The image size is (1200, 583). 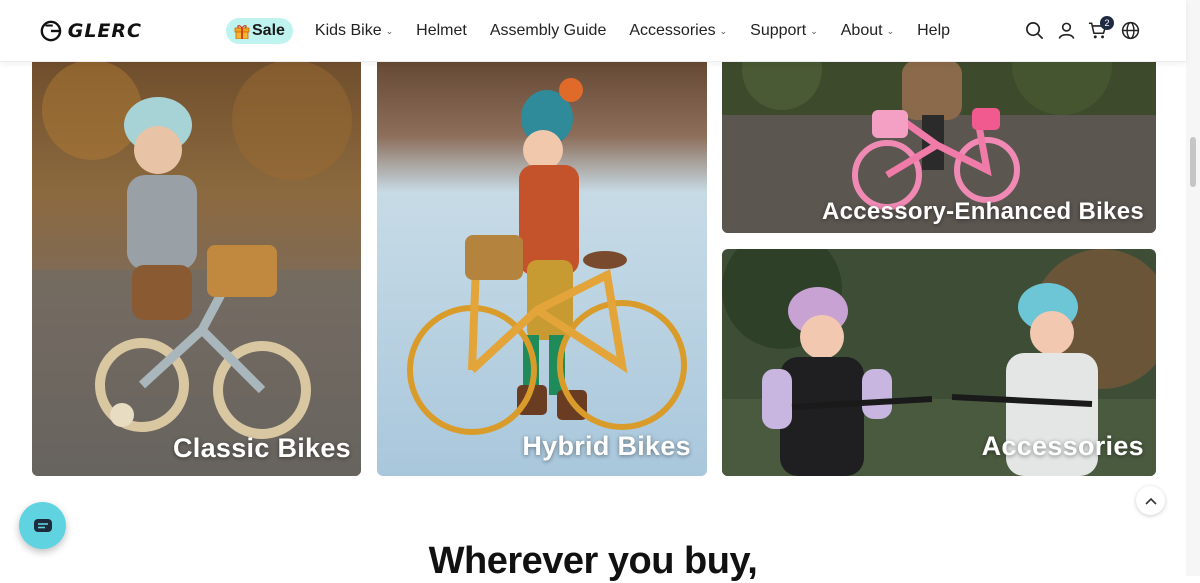 I want to click on nav-item-helmet: Helmet, so click(x=441, y=31).